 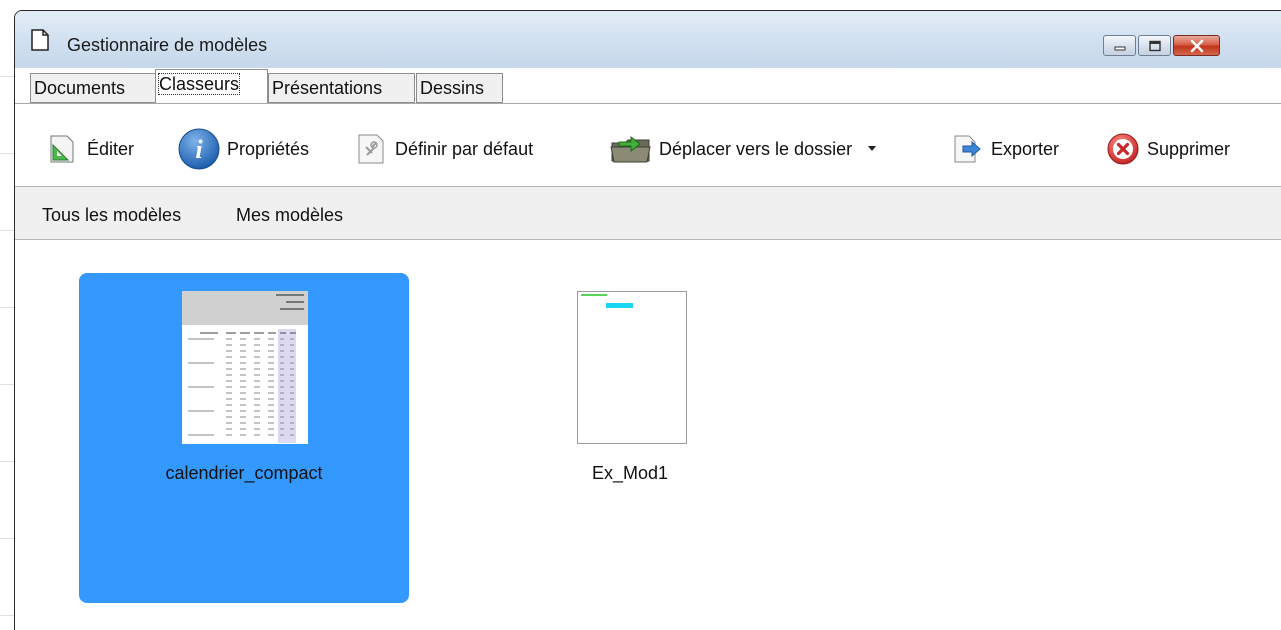 I want to click on set-default-button: Définir par défaut, so click(x=443, y=149).